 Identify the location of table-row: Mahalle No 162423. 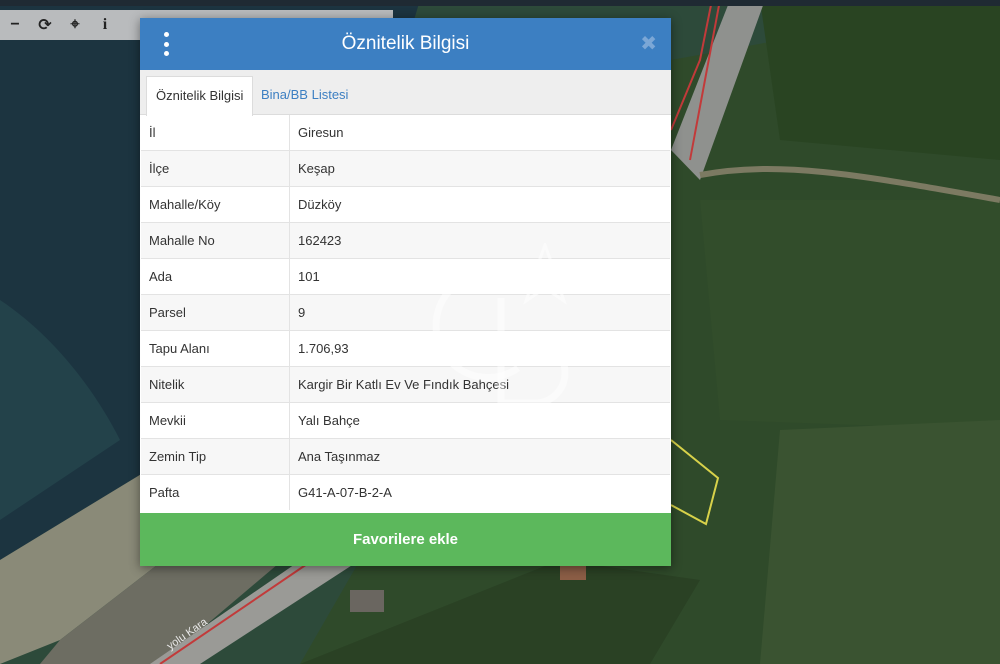
(405, 240).